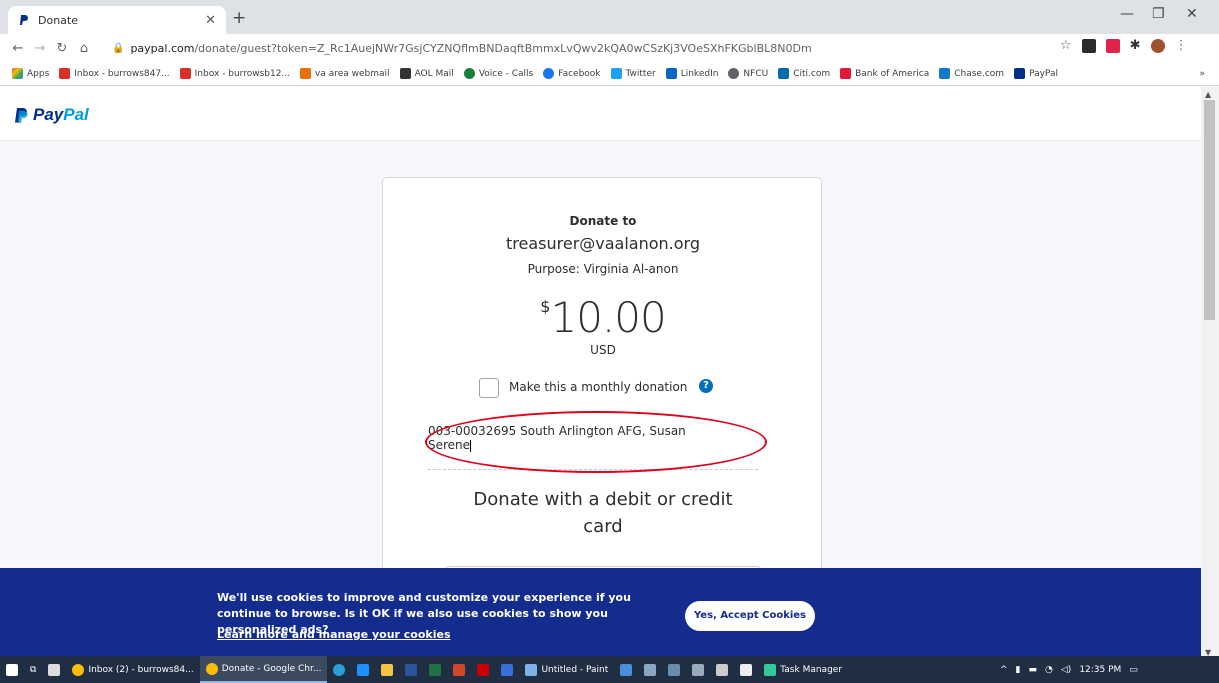  I want to click on store-button, so click(54, 669).